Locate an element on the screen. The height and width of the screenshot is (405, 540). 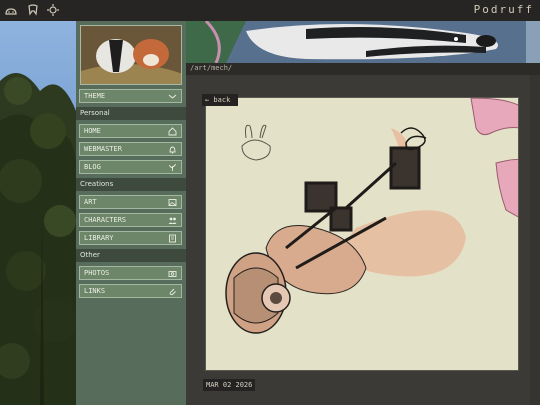
nav-label: LINKS is located at coordinates (95, 291).